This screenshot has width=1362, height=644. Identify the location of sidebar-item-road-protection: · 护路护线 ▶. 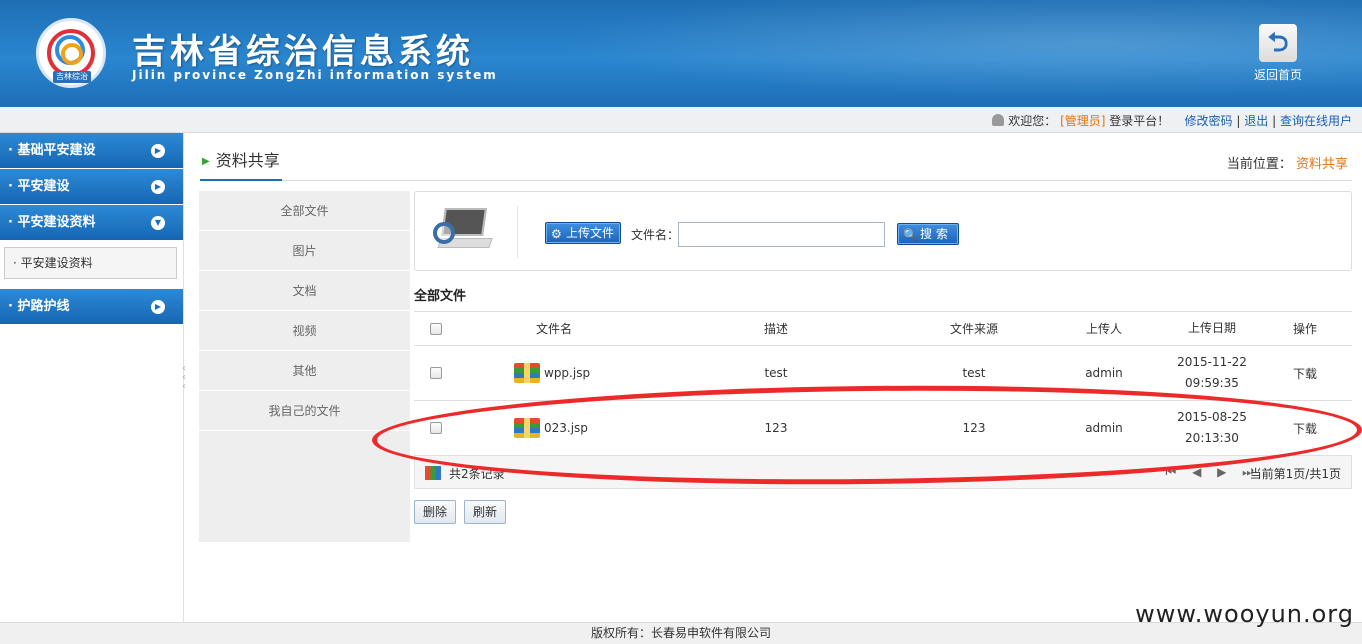
(91, 306).